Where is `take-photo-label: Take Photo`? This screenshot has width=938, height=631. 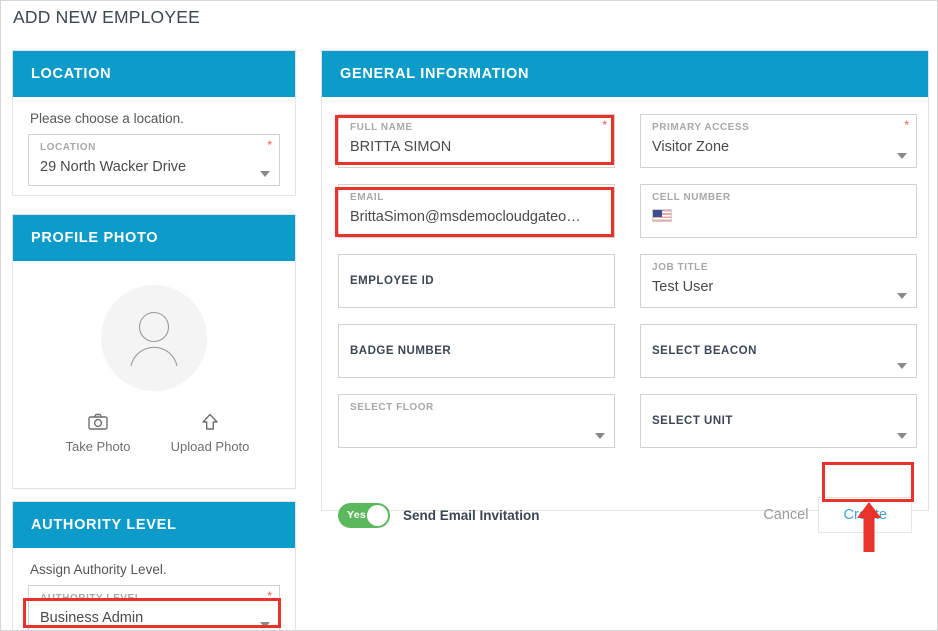
take-photo-label: Take Photo is located at coordinates (98, 446).